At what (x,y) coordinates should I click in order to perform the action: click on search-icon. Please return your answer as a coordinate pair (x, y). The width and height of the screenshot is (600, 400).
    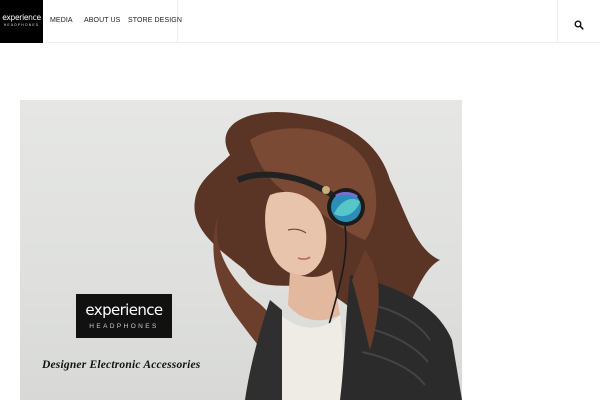
    Looking at the image, I should click on (579, 23).